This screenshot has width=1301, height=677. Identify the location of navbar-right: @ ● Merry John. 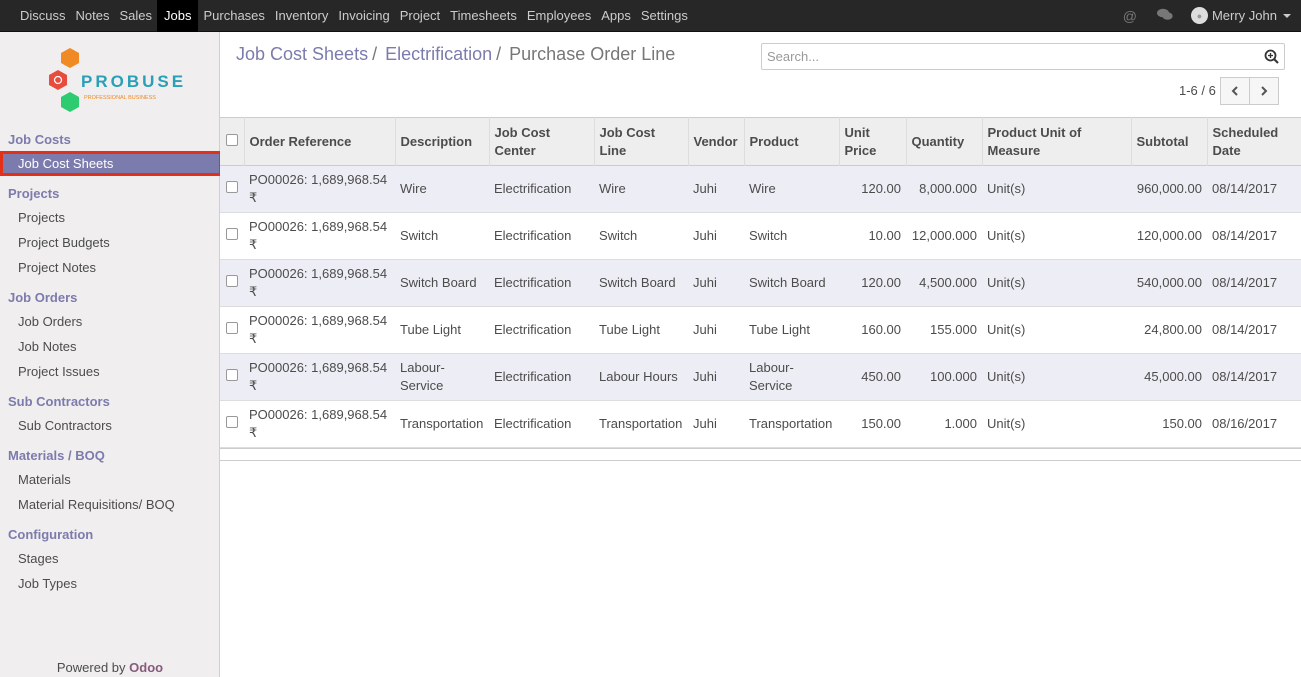
(1207, 16).